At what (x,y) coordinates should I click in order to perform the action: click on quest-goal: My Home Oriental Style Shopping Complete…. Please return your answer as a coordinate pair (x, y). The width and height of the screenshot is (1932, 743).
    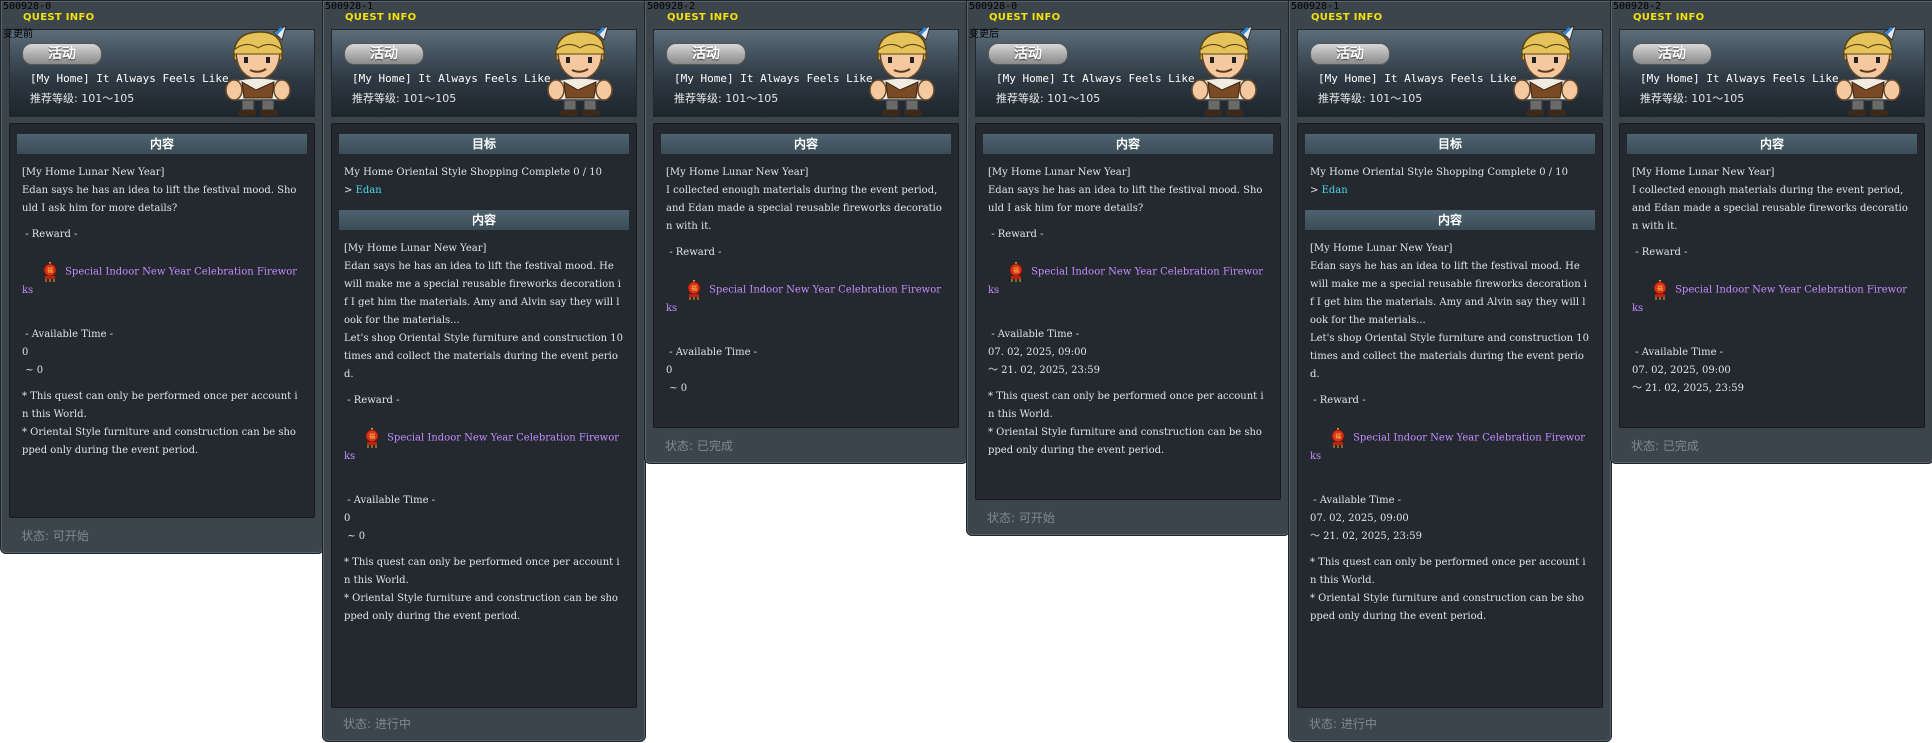
    Looking at the image, I should click on (473, 172).